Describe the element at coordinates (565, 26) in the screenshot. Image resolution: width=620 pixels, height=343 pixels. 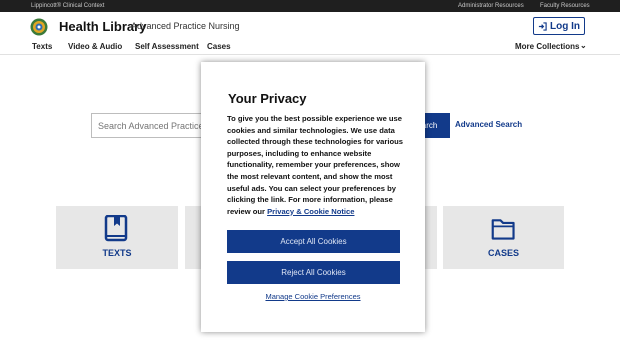
I see `login-label: Log In` at that location.